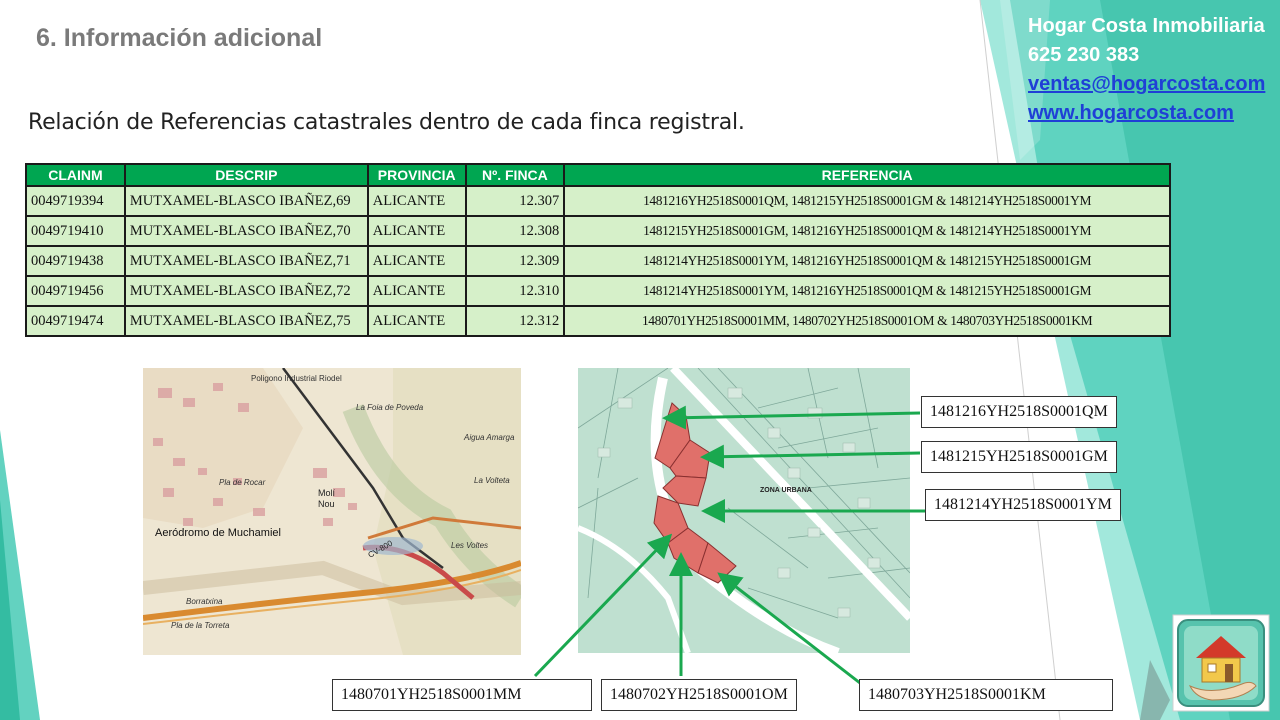 The height and width of the screenshot is (720, 1280). What do you see at coordinates (515, 231) in the screenshot?
I see `cell-finca: 12.308` at bounding box center [515, 231].